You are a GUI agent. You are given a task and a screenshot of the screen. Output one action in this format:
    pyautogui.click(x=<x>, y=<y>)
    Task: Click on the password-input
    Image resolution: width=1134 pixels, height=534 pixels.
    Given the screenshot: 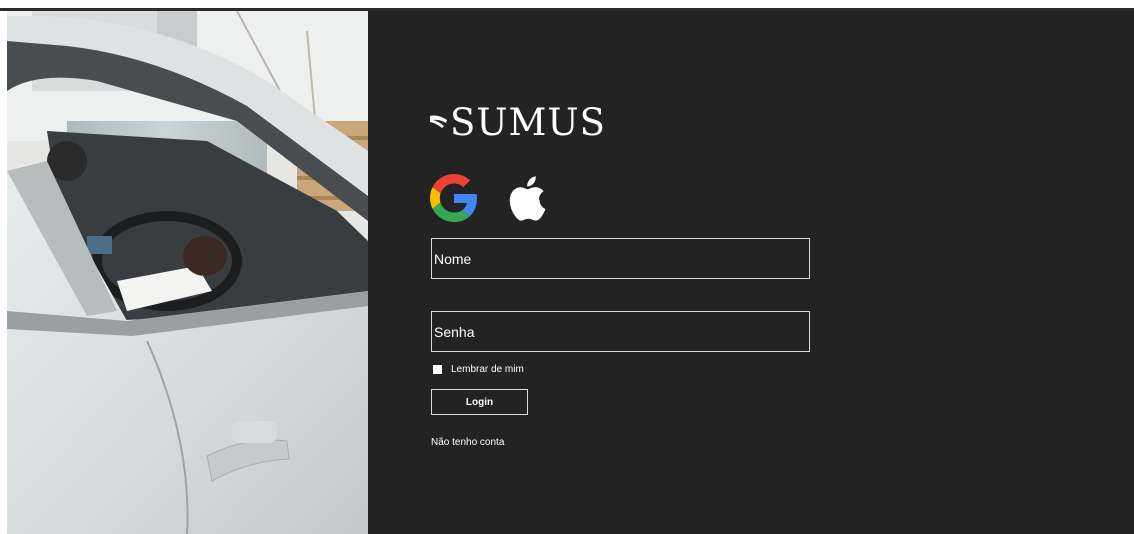 What is the action you would take?
    pyautogui.click(x=620, y=331)
    